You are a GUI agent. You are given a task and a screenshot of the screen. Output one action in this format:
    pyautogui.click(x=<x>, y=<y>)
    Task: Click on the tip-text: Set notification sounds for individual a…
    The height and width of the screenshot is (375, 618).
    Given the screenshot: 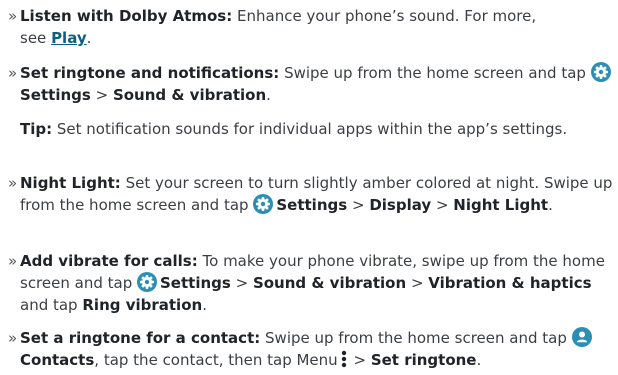 What is the action you would take?
    pyautogui.click(x=312, y=129)
    